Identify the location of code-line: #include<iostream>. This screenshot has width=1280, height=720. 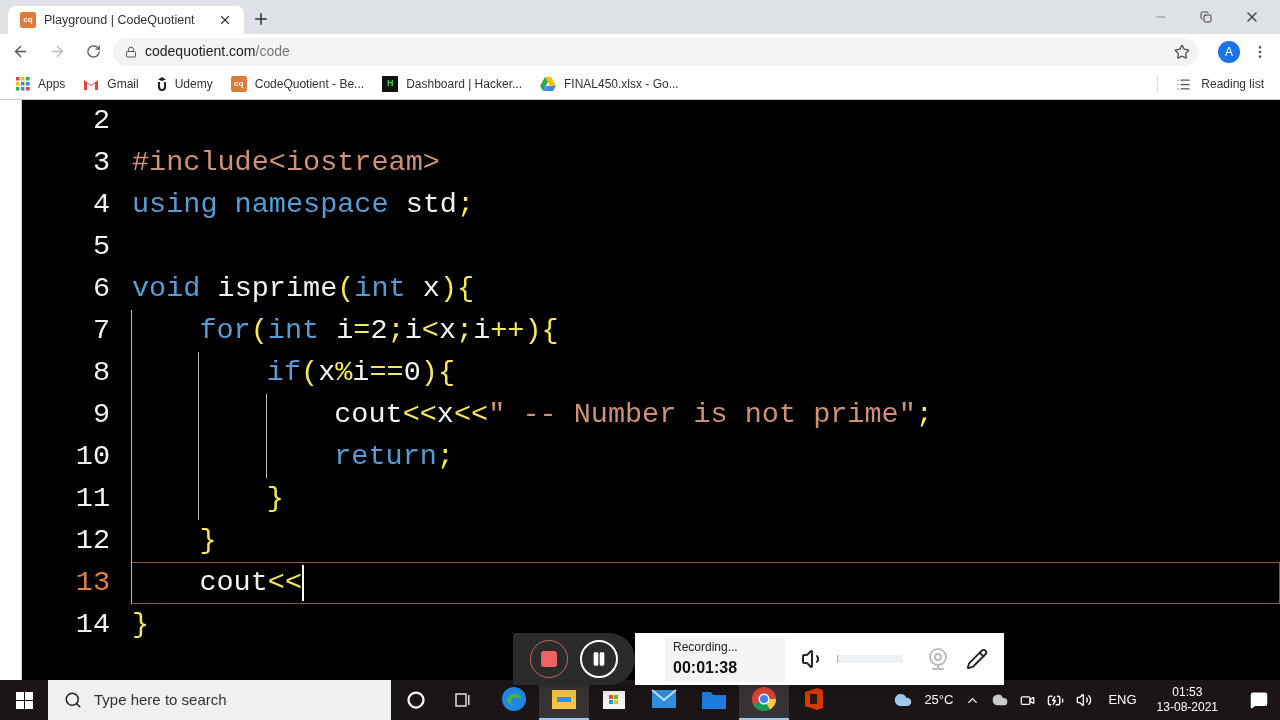
(286, 163).